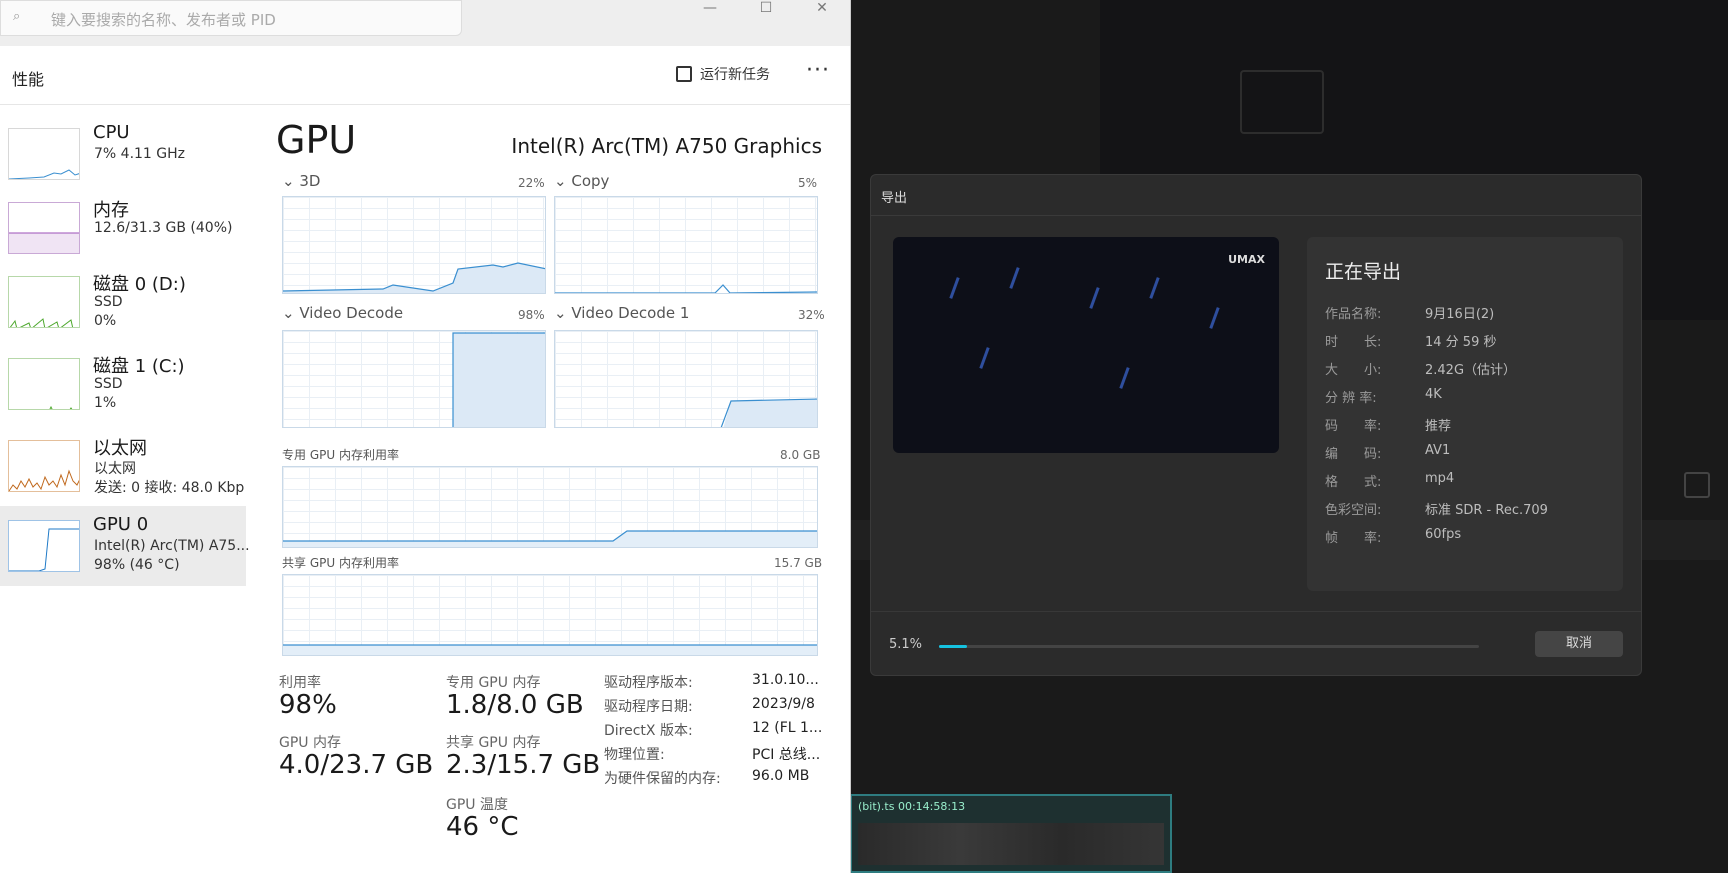 The width and height of the screenshot is (1728, 873). Describe the element at coordinates (710, 10) in the screenshot. I see `minimize-button: —` at that location.